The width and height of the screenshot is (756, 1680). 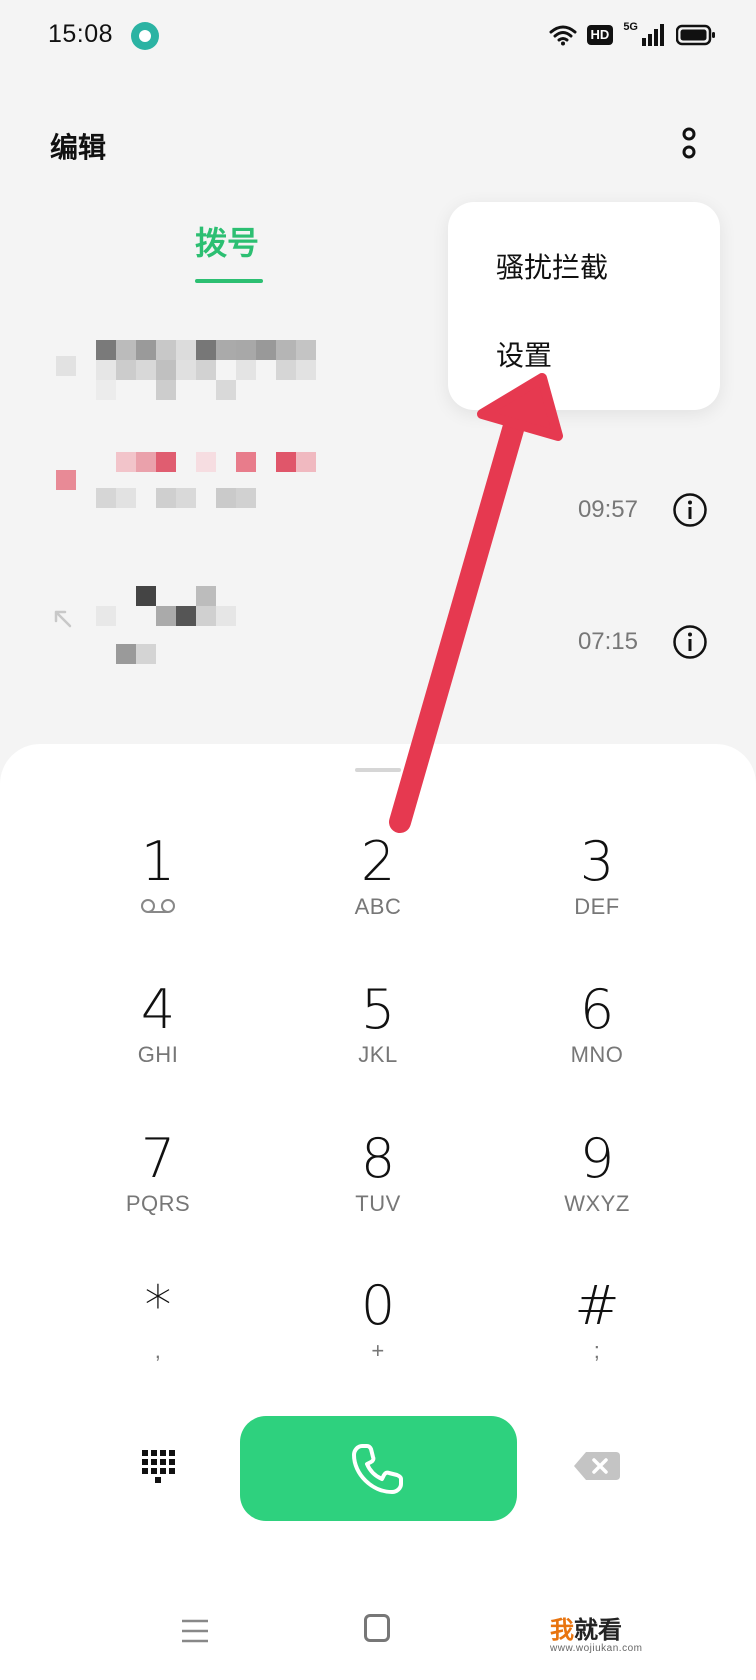 What do you see at coordinates (145, 36) in the screenshot?
I see `app-notification-icon` at bounding box center [145, 36].